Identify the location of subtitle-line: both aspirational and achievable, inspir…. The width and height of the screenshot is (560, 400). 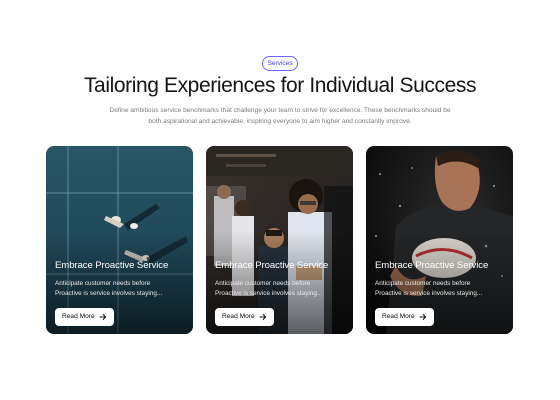
(280, 121).